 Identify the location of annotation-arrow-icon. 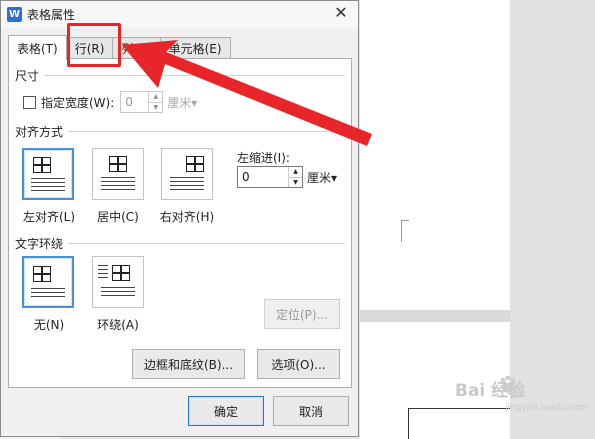
(247, 93).